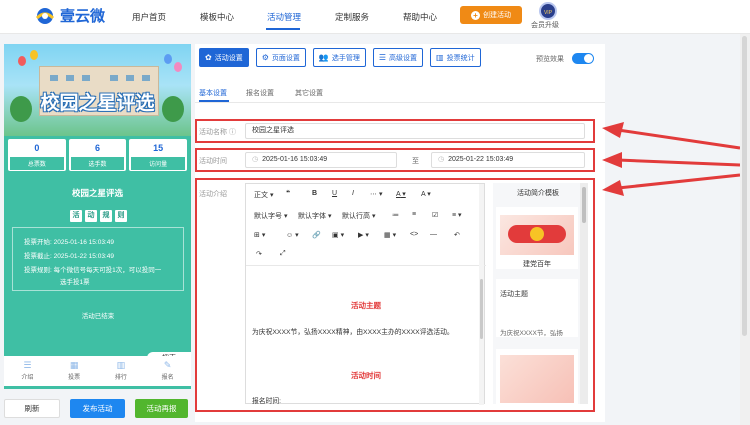 This screenshot has height=425, width=750. What do you see at coordinates (323, 57) in the screenshot?
I see `users-icon: 👥` at bounding box center [323, 57].